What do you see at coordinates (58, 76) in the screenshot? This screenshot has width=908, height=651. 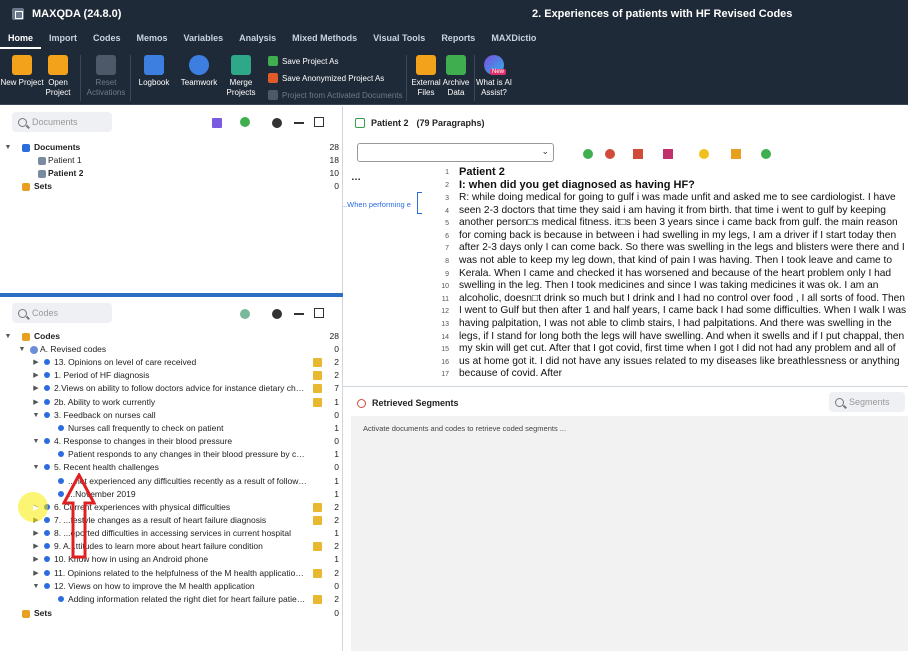 I see `open-project-button: Open Project` at bounding box center [58, 76].